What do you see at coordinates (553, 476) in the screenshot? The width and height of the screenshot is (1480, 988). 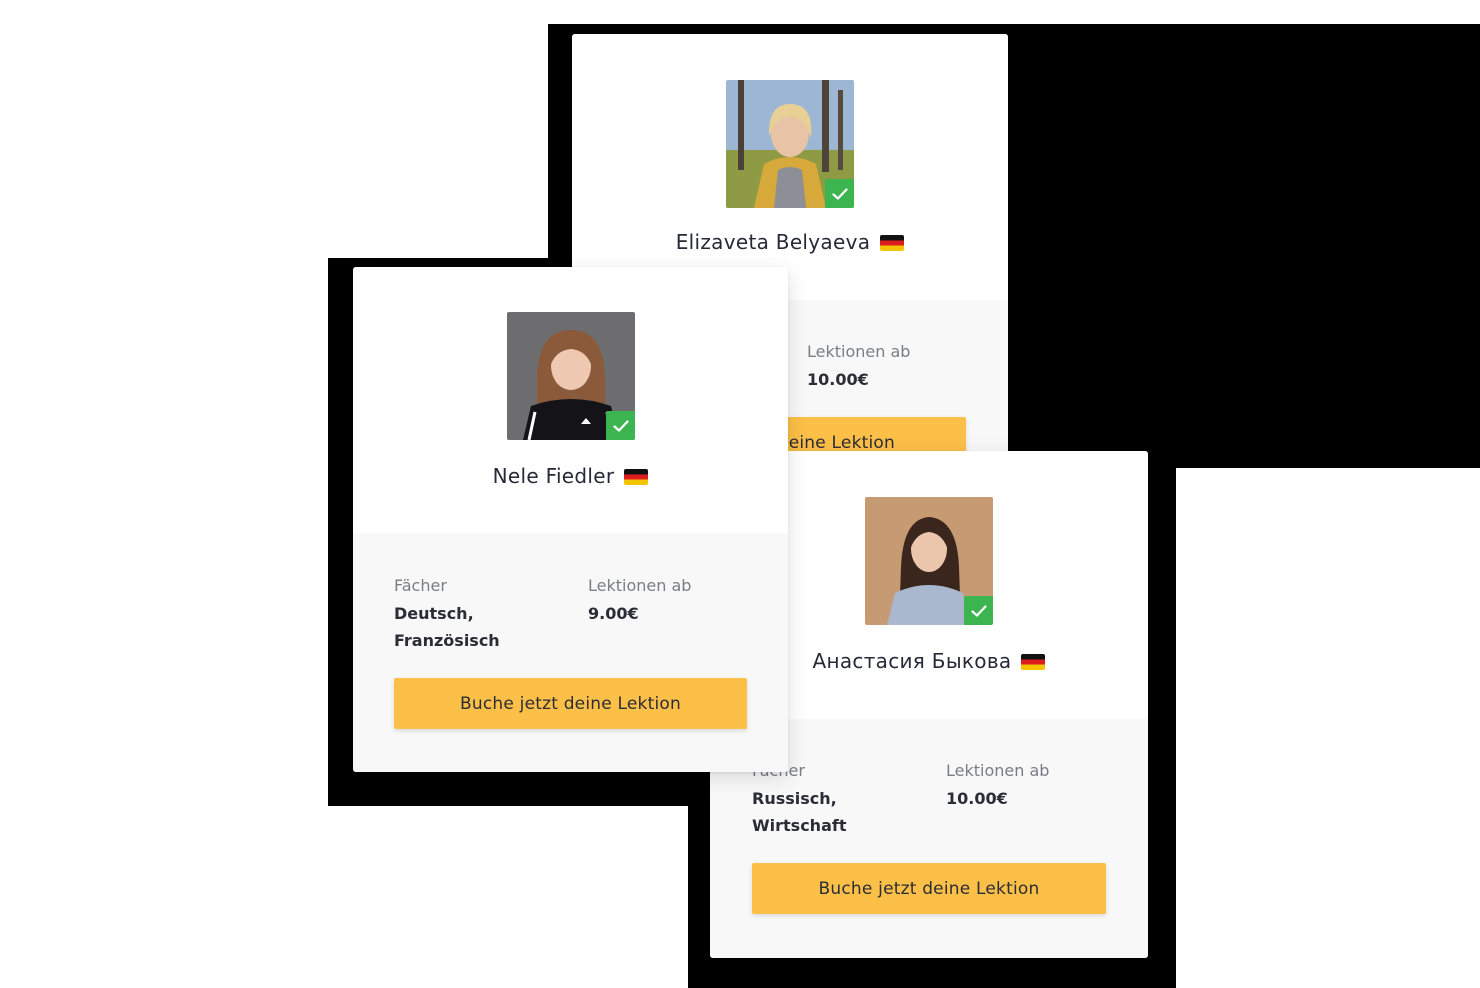 I see `tutor-name: Nele Fiedler` at bounding box center [553, 476].